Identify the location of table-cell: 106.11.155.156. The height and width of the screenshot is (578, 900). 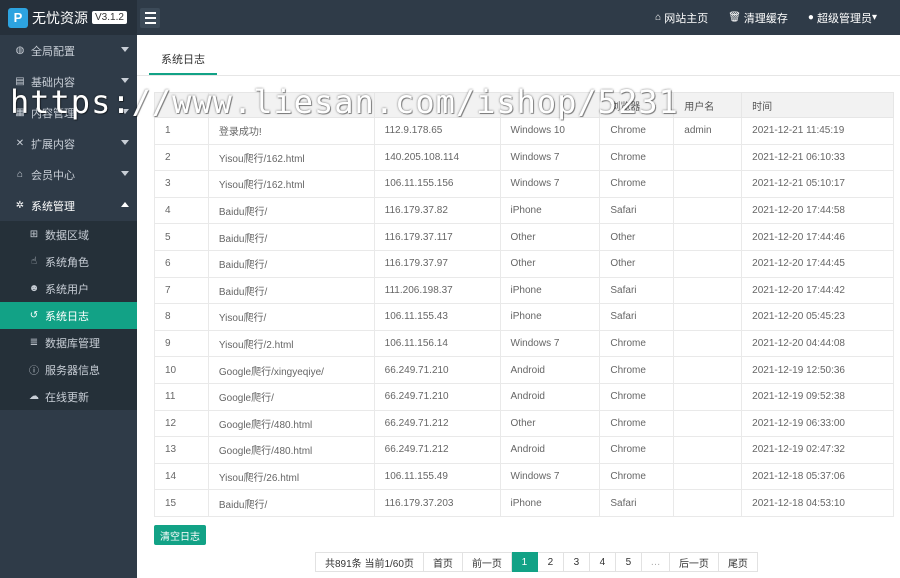
(437, 184).